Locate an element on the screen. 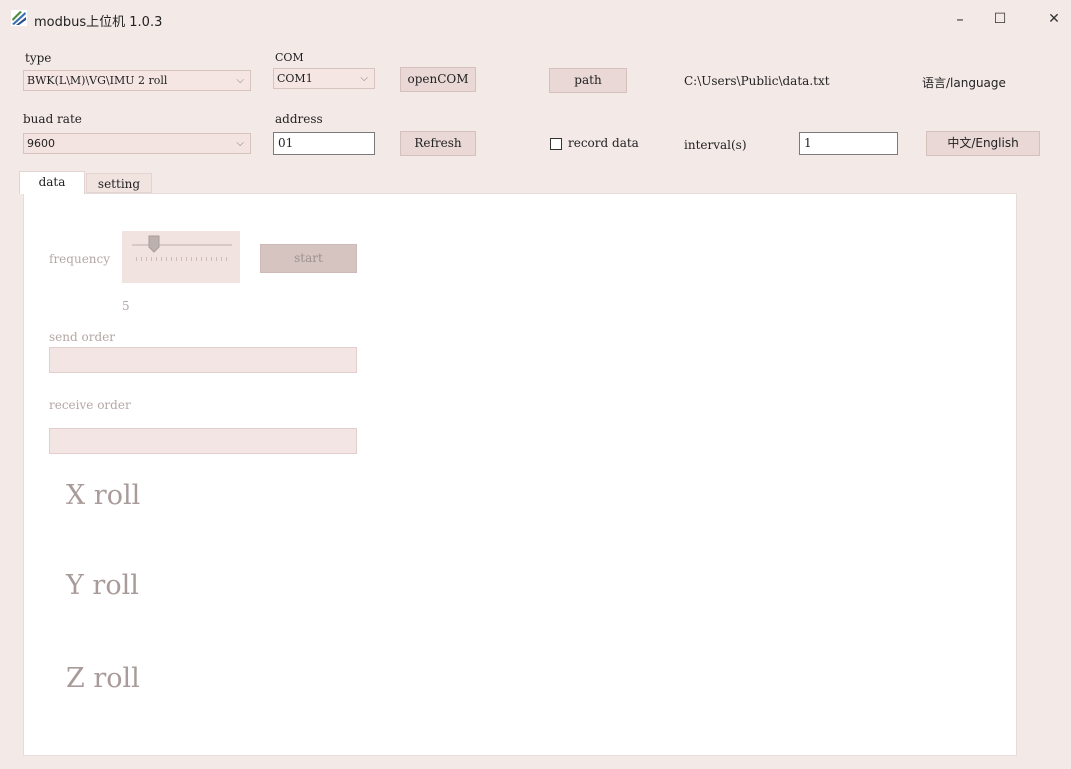  frequency-value: 5 is located at coordinates (126, 306).